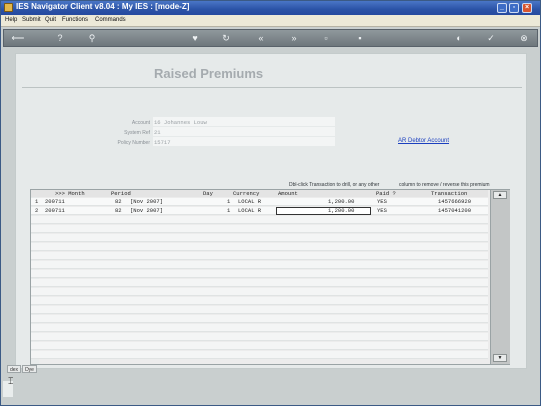 The height and width of the screenshot is (406, 541). Describe the element at coordinates (31, 20) in the screenshot. I see `menu-submit: Submit` at that location.